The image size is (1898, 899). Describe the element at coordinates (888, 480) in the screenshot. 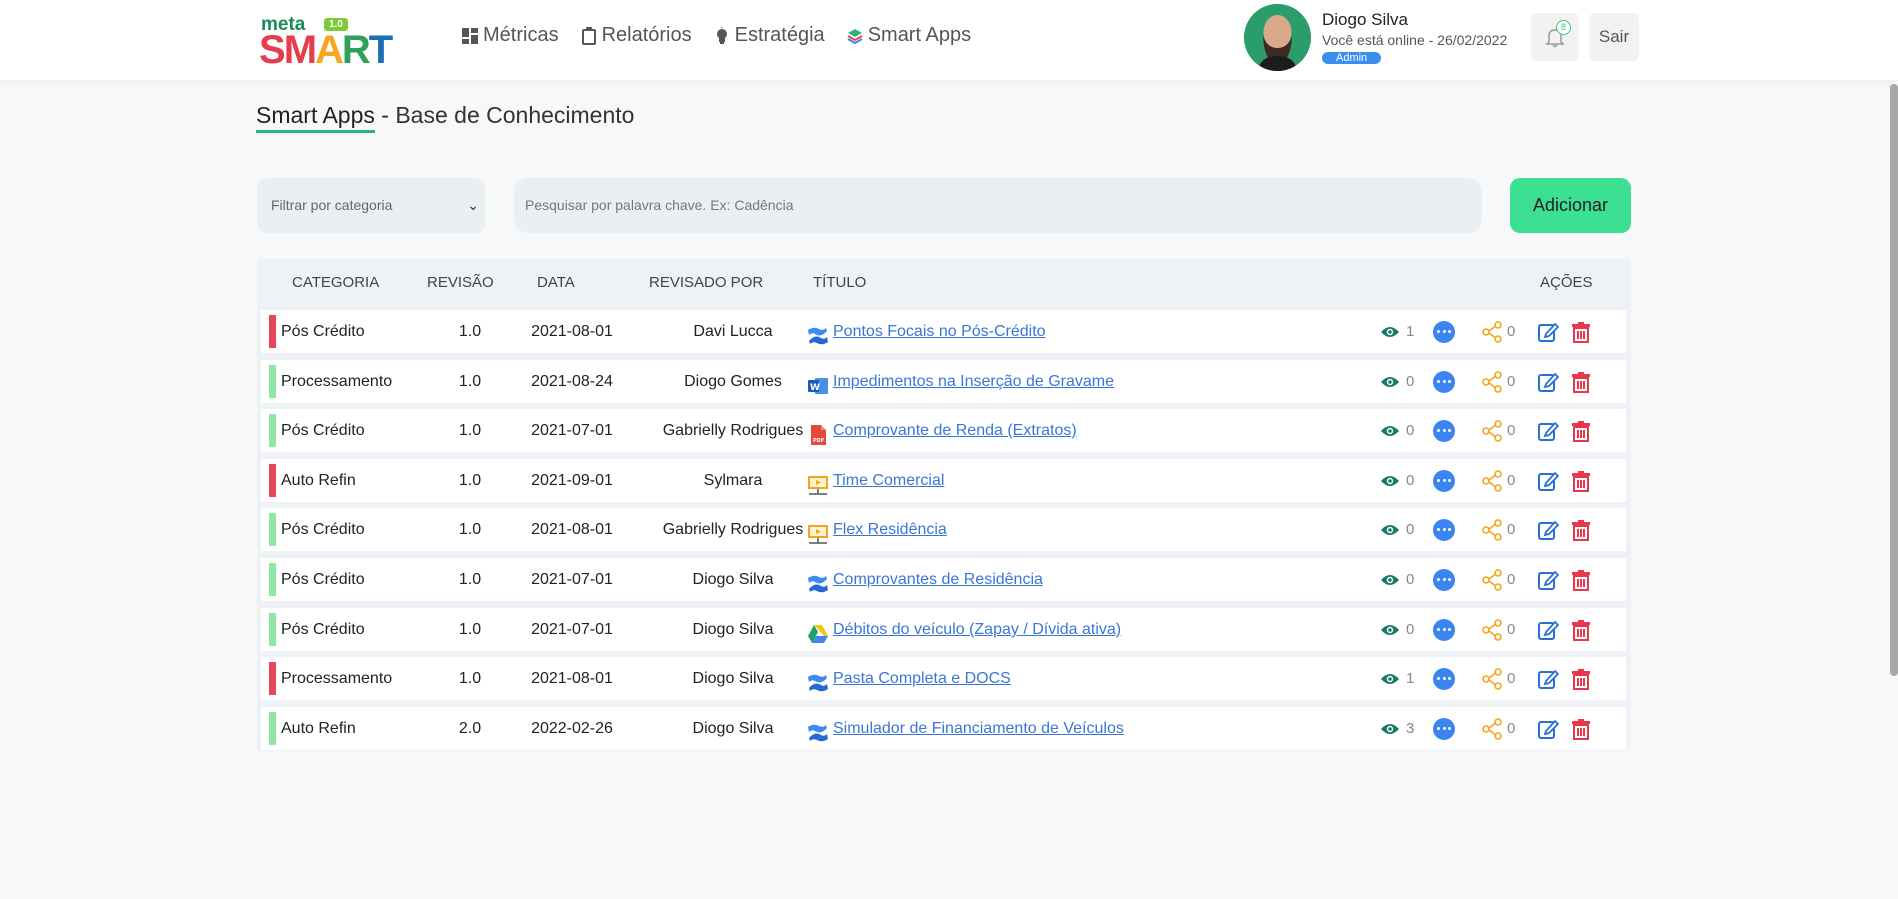

I see `document-title-link: Time Comercial` at that location.